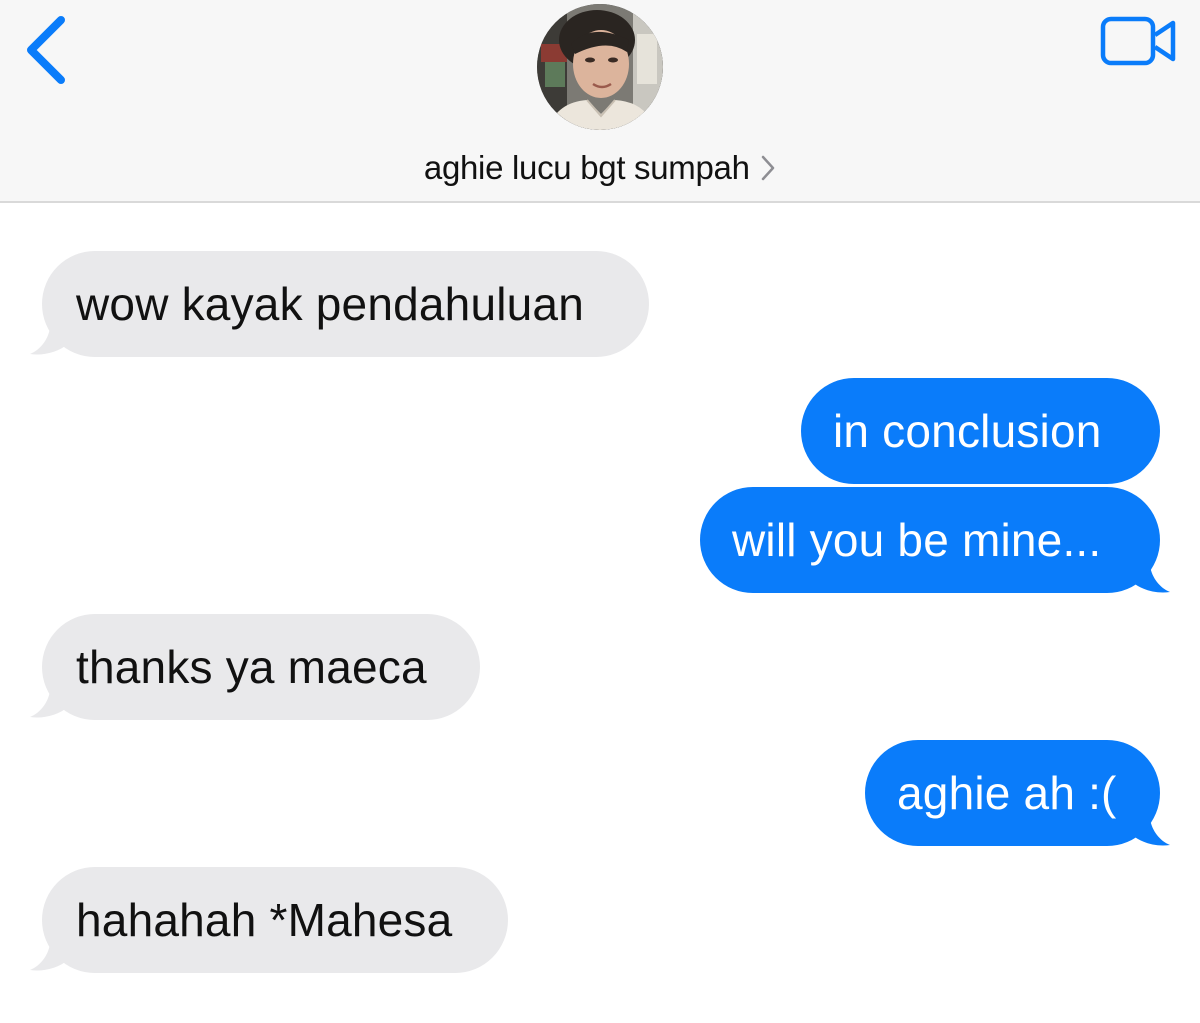  I want to click on message-bubble-outgoing: aghie ah :(, so click(1012, 793).